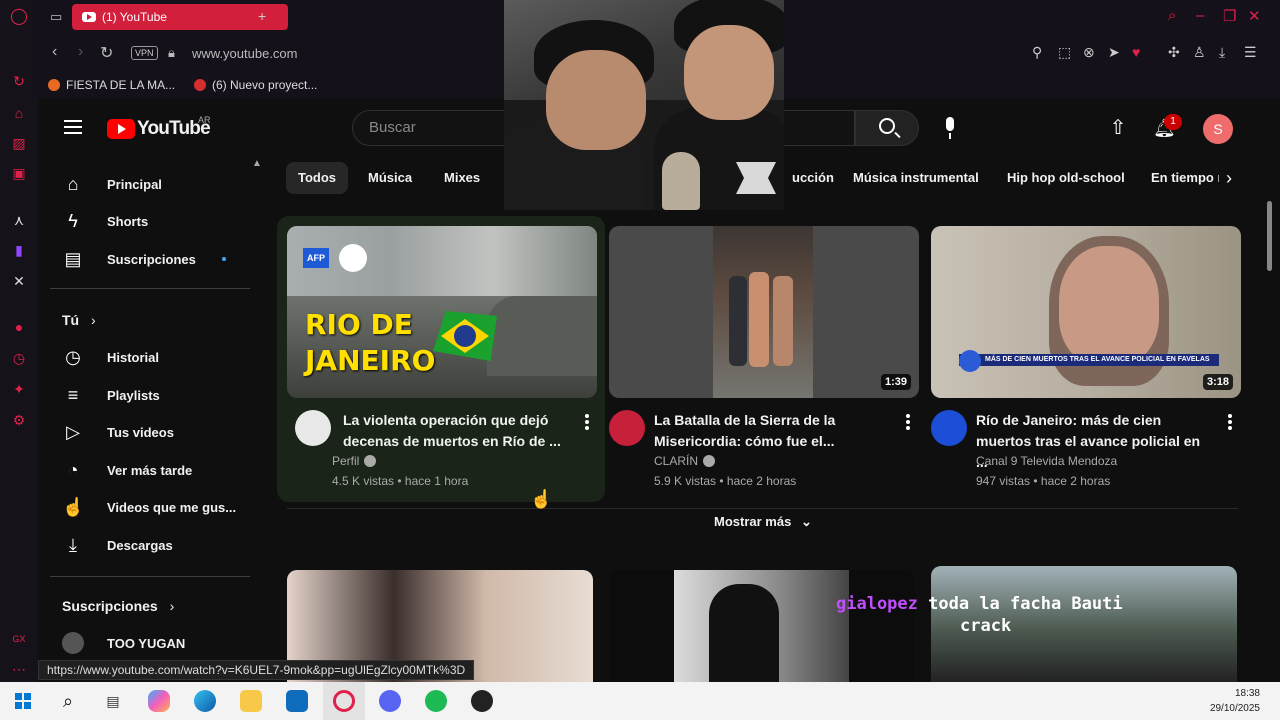 The height and width of the screenshot is (720, 1280). Describe the element at coordinates (317, 178) in the screenshot. I see `chip-todos: Todos` at that location.